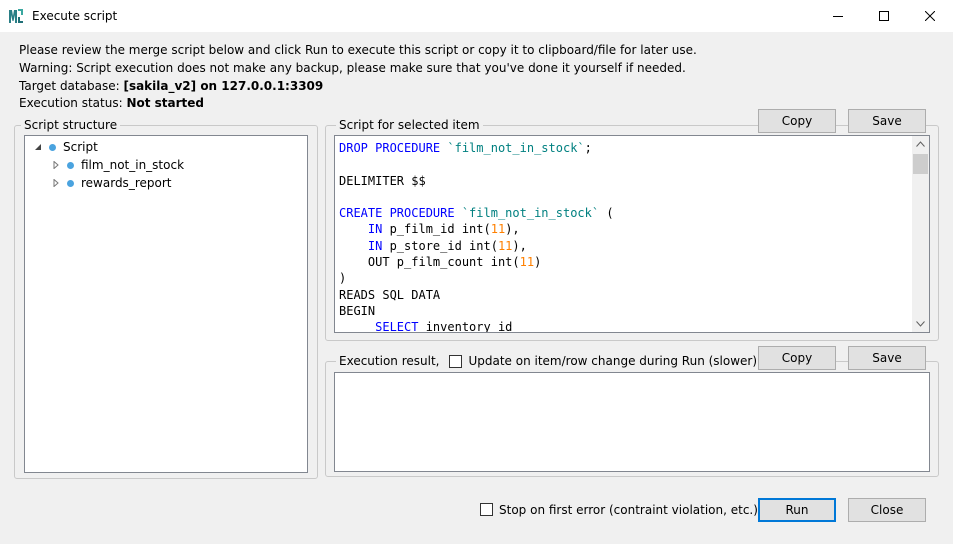  I want to click on execution-status-label: Execution status:, so click(71, 103).